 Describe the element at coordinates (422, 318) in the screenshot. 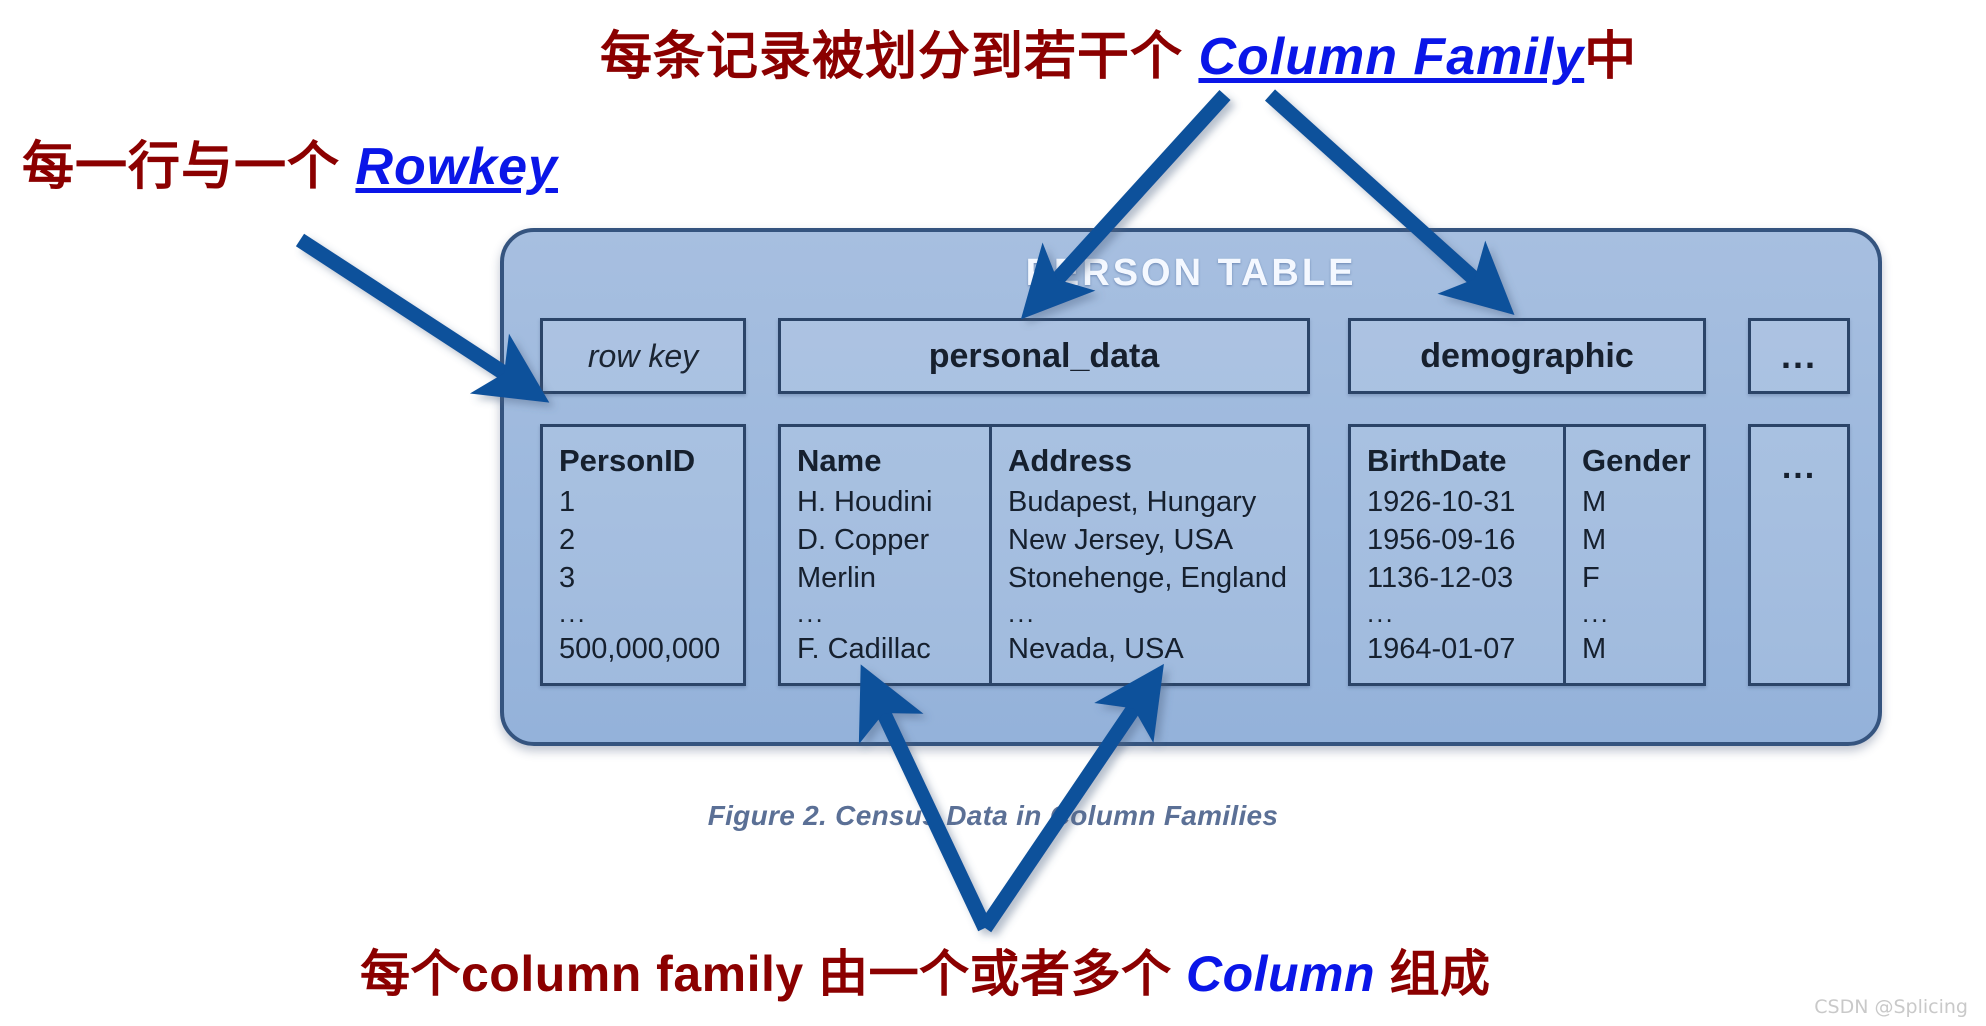

I see `arrow-rowkey` at that location.